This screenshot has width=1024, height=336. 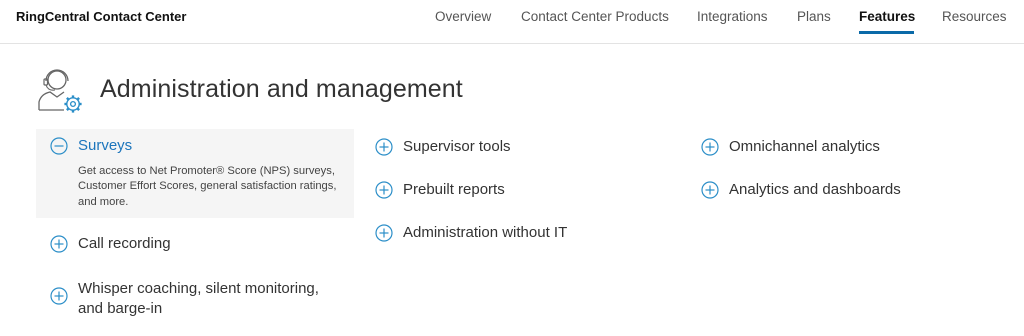 I want to click on accordion-label: Administration without IT, so click(x=485, y=232).